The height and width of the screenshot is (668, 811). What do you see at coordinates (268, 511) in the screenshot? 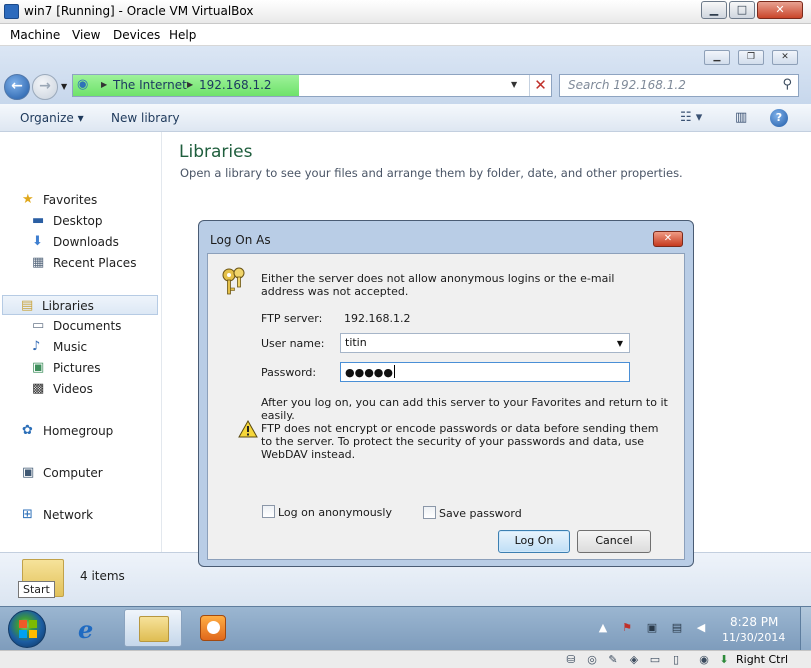
I see `log-on-anonymously-checkbox` at bounding box center [268, 511].